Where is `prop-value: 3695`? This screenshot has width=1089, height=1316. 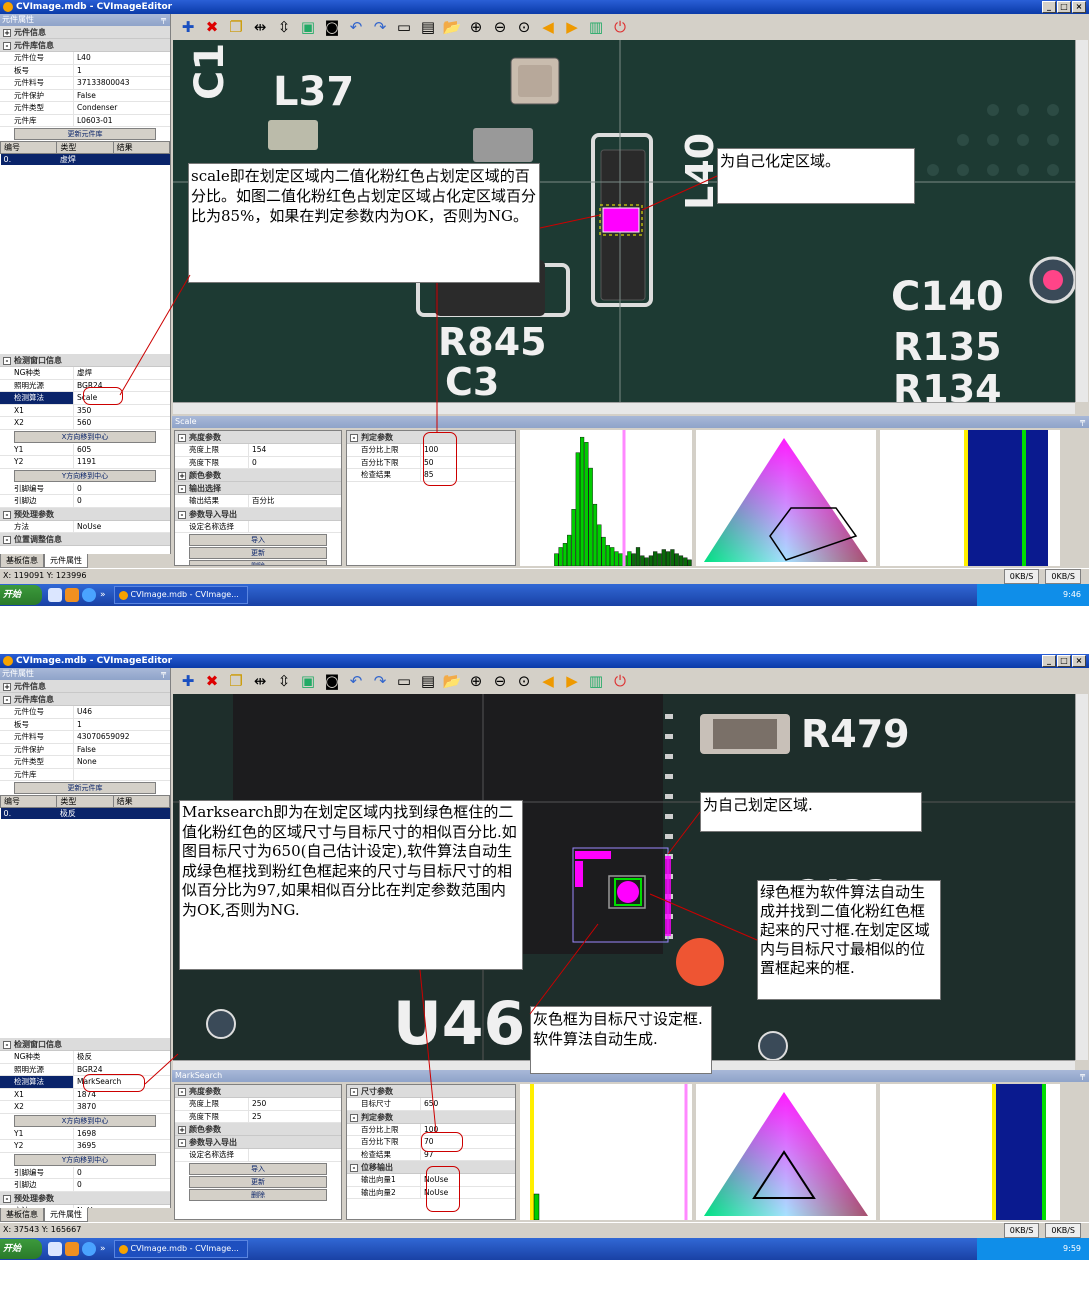
prop-value: 3695 is located at coordinates (122, 1146).